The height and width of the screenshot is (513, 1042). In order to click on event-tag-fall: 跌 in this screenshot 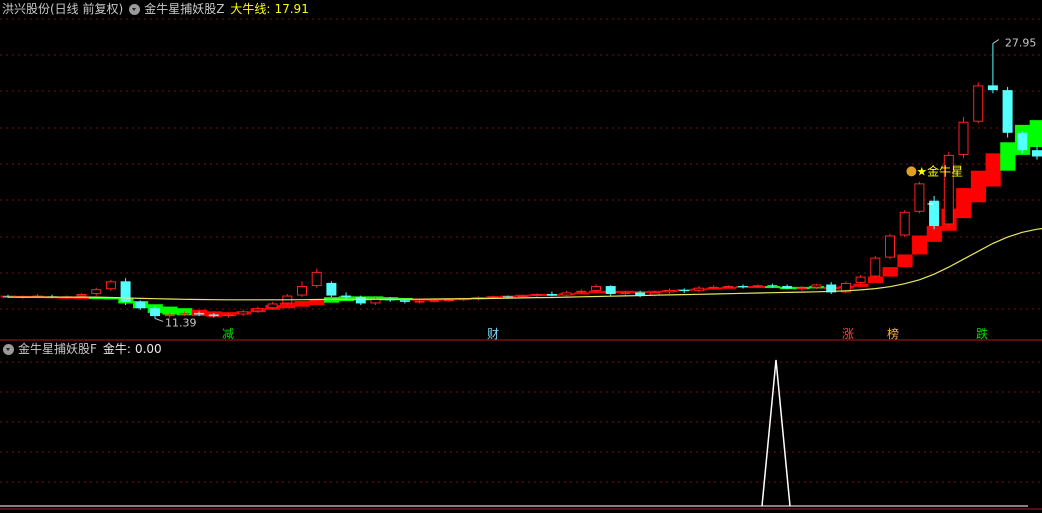, I will do `click(982, 333)`.